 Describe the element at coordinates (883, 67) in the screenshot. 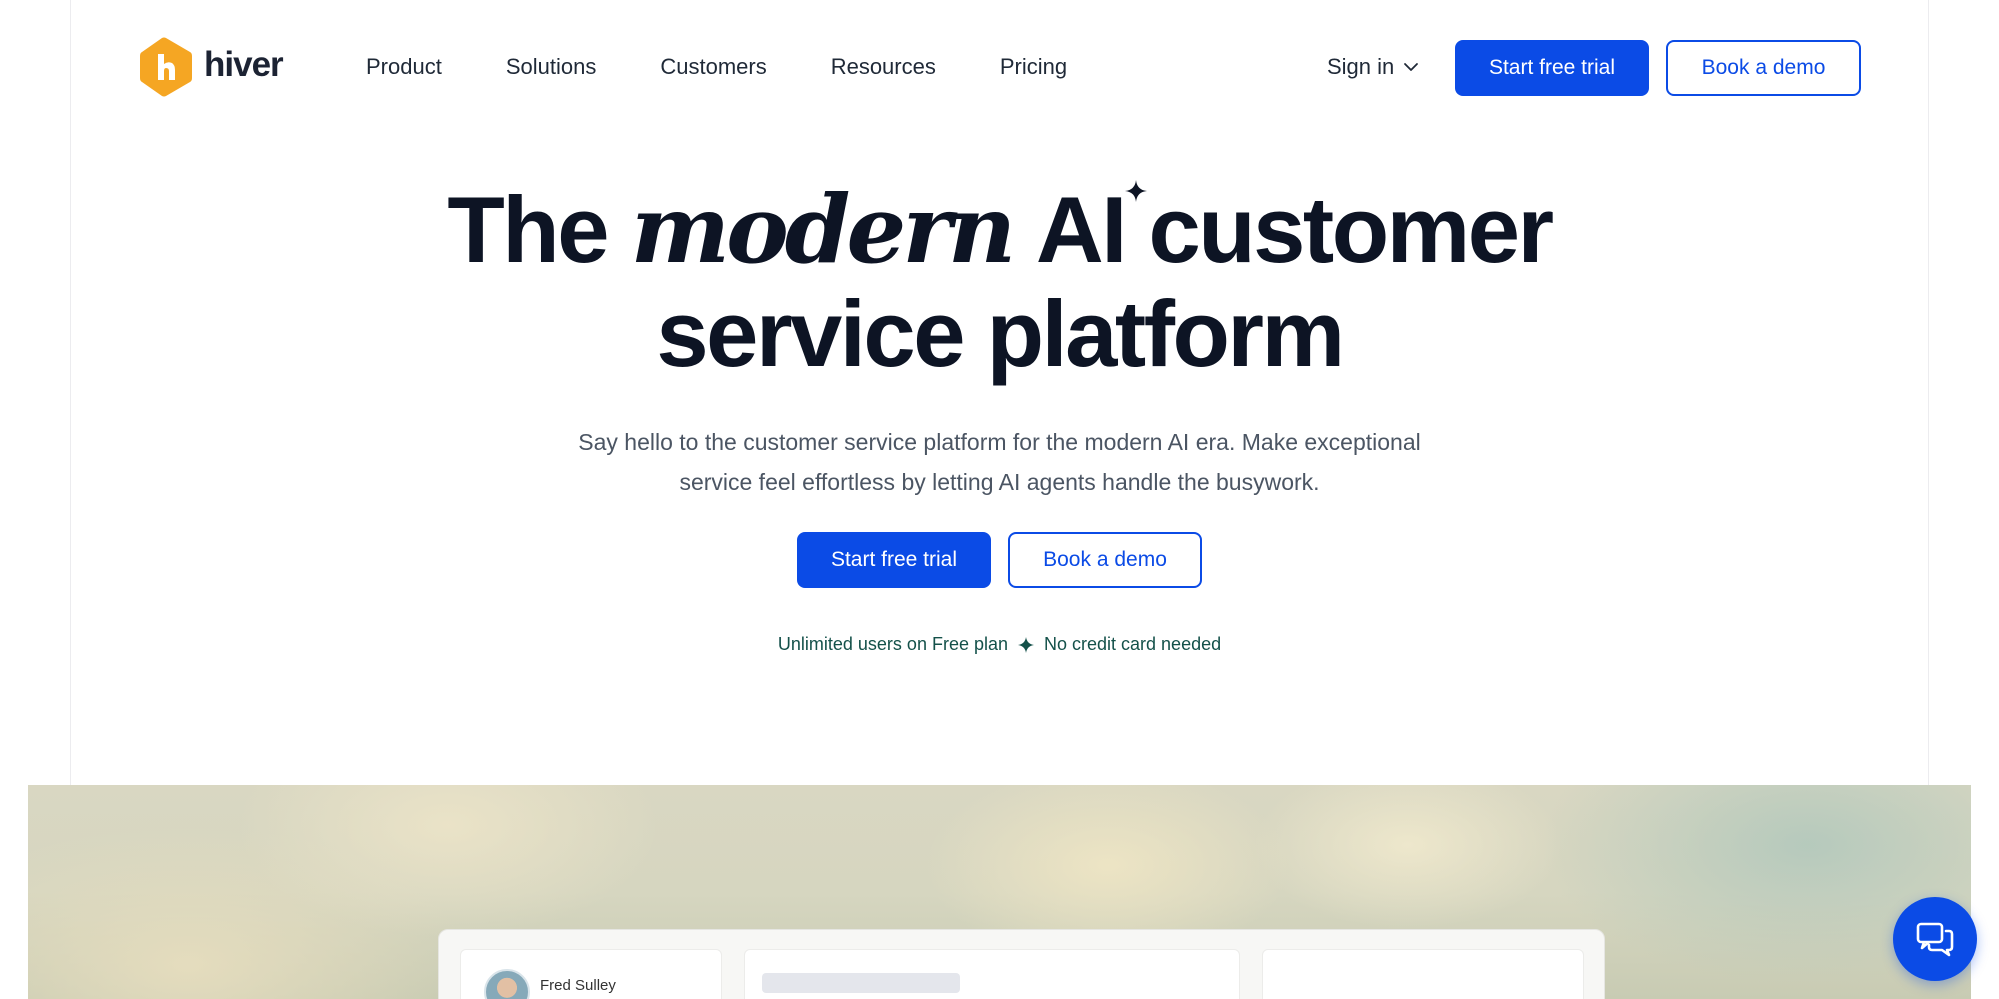

I see `nav-resources: Resources` at that location.